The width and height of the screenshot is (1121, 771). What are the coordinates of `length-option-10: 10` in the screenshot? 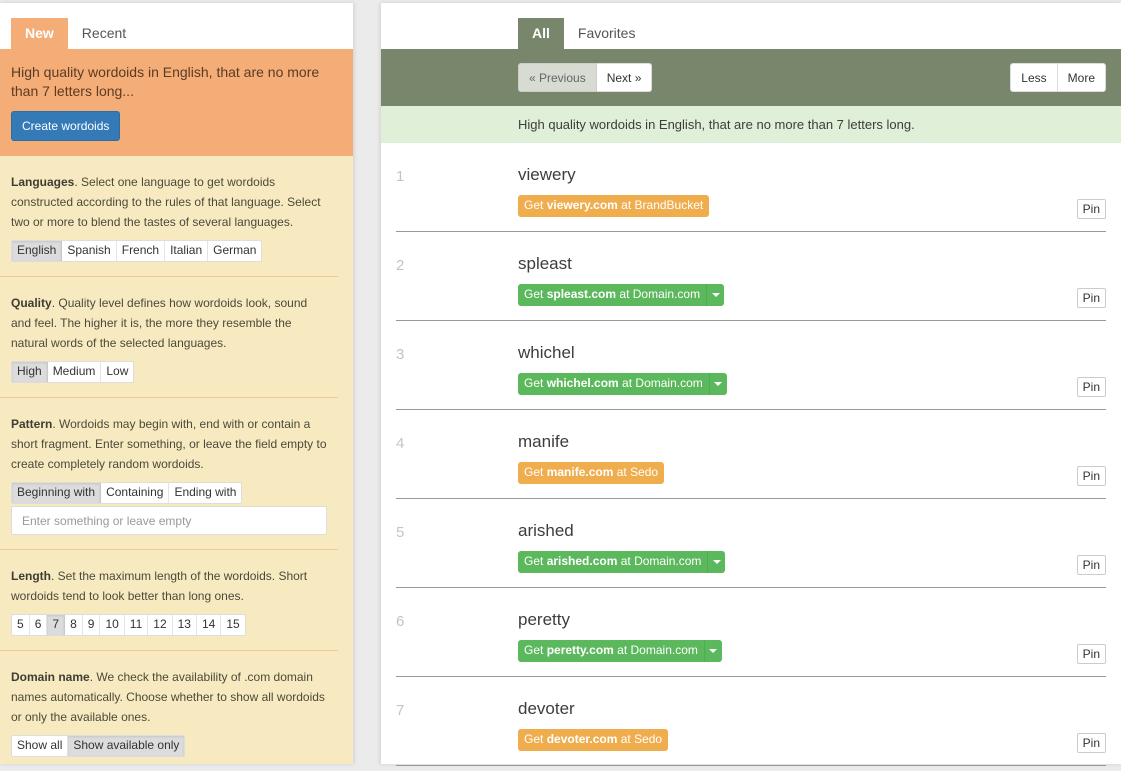 It's located at (112, 625).